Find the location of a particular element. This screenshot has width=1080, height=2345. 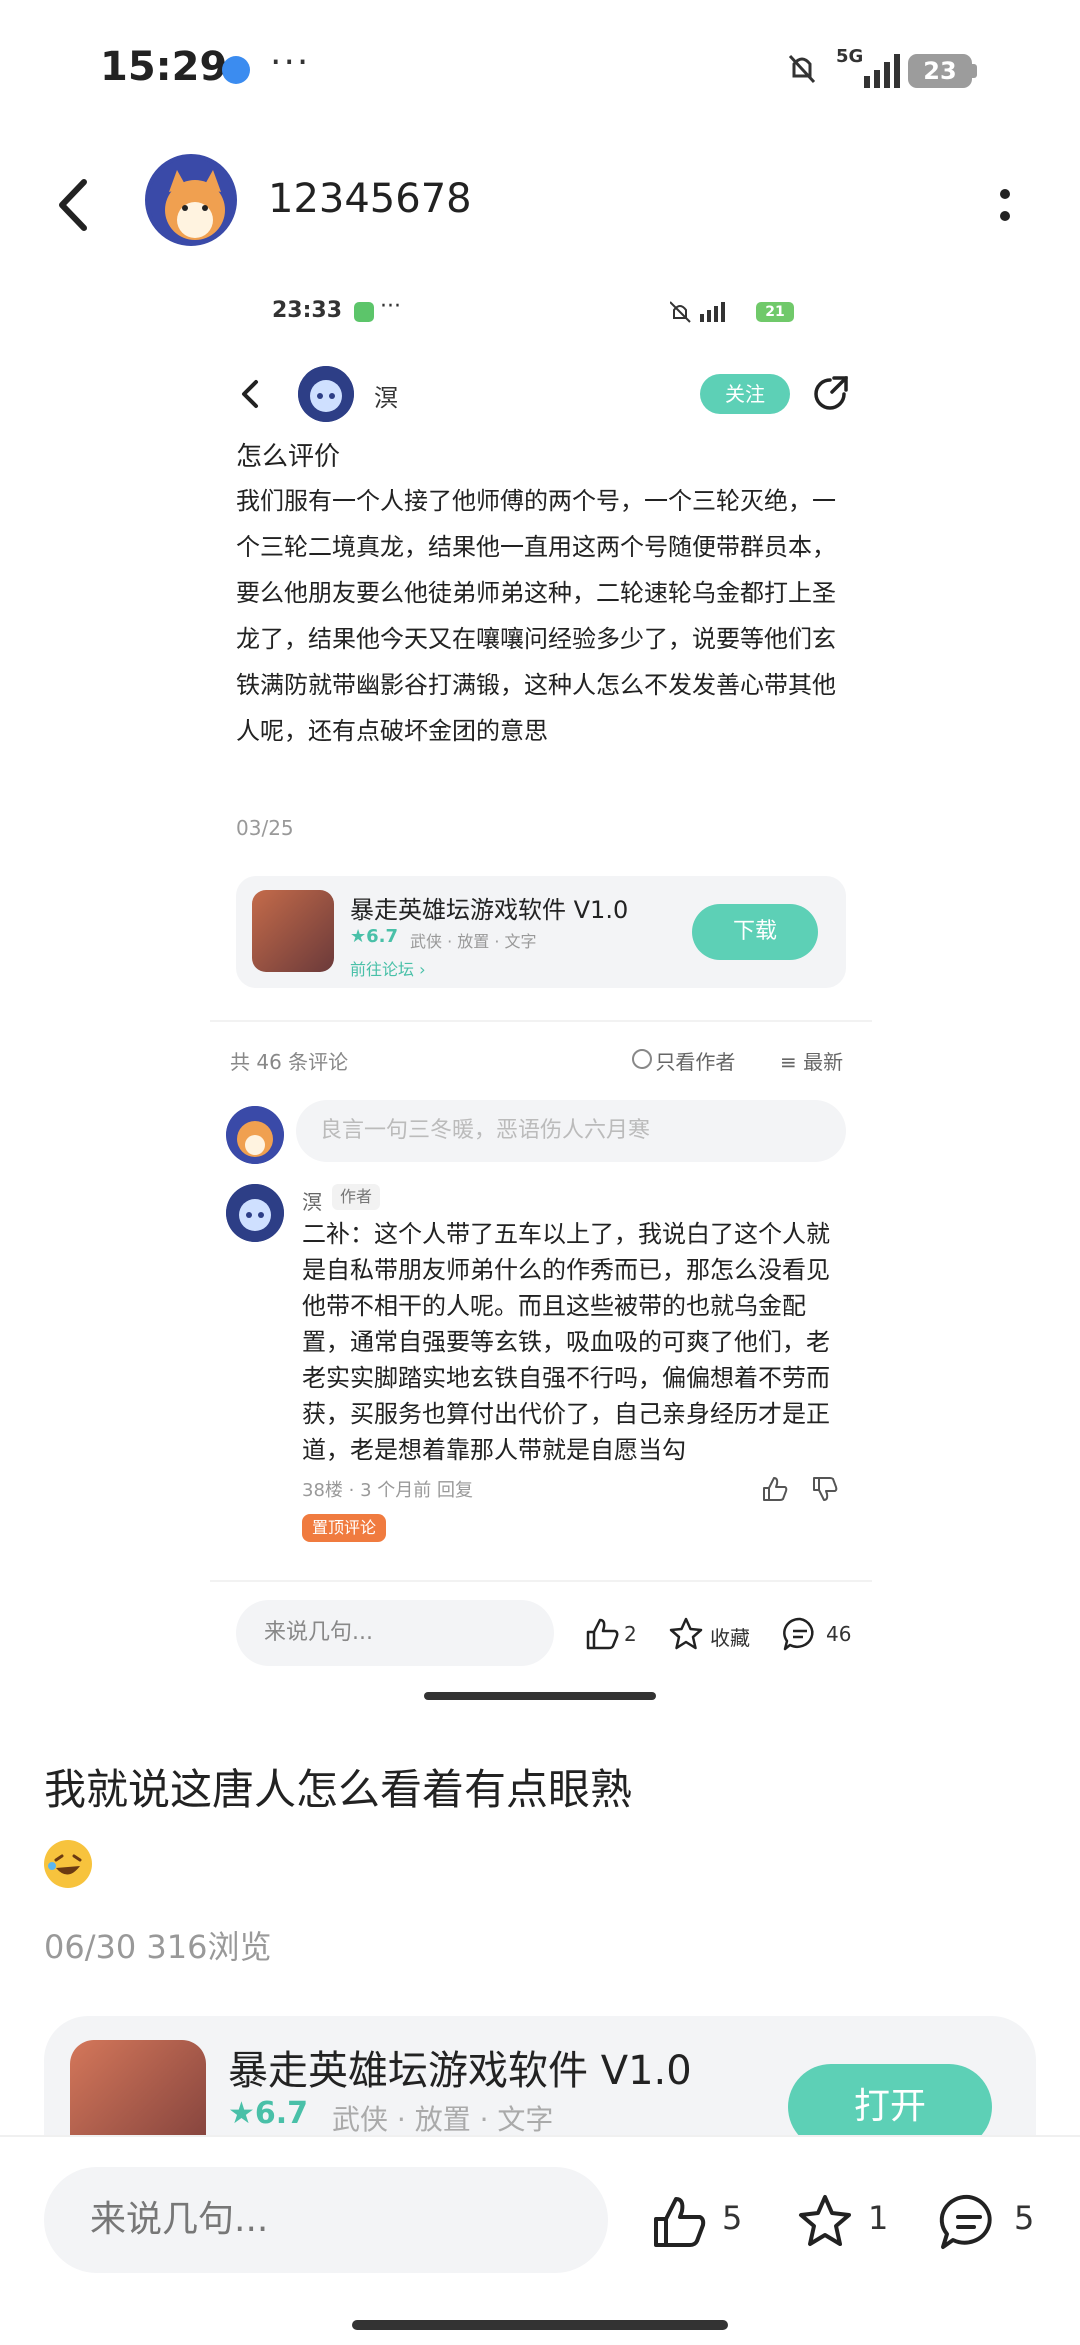

embedded-forum-link: 前往论坛 › is located at coordinates (388, 969).